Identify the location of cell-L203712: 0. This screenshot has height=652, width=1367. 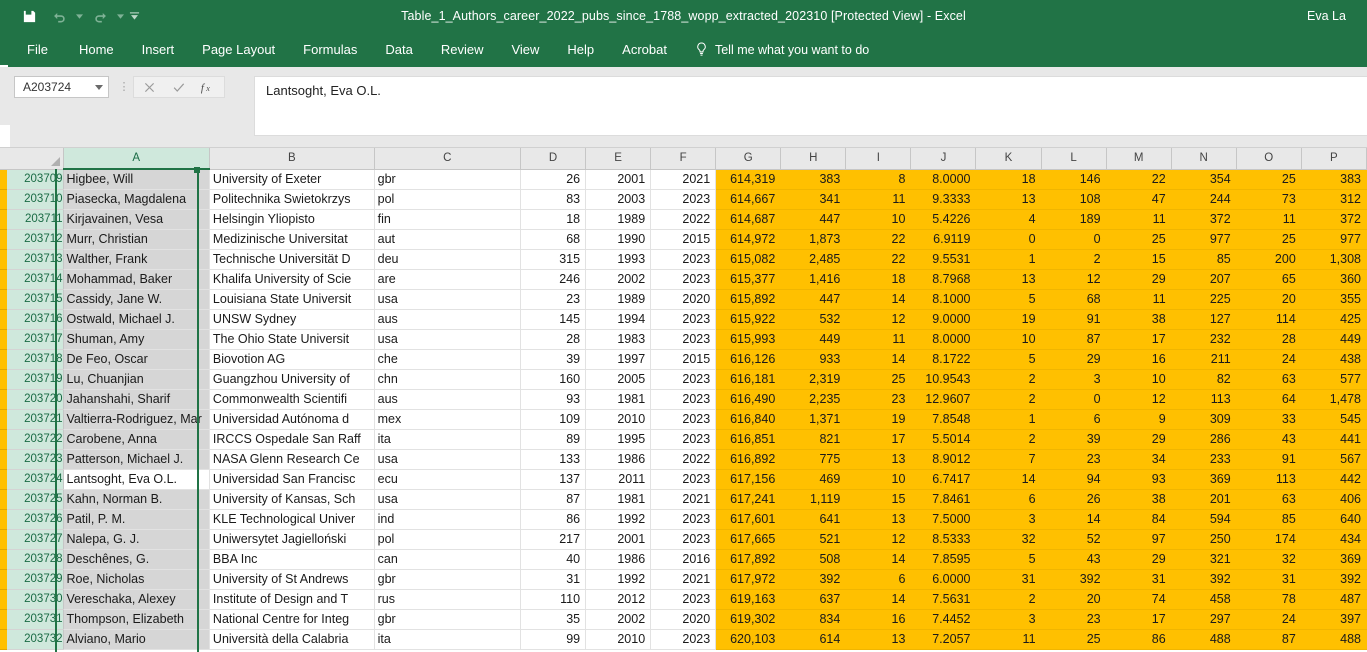
(1074, 239).